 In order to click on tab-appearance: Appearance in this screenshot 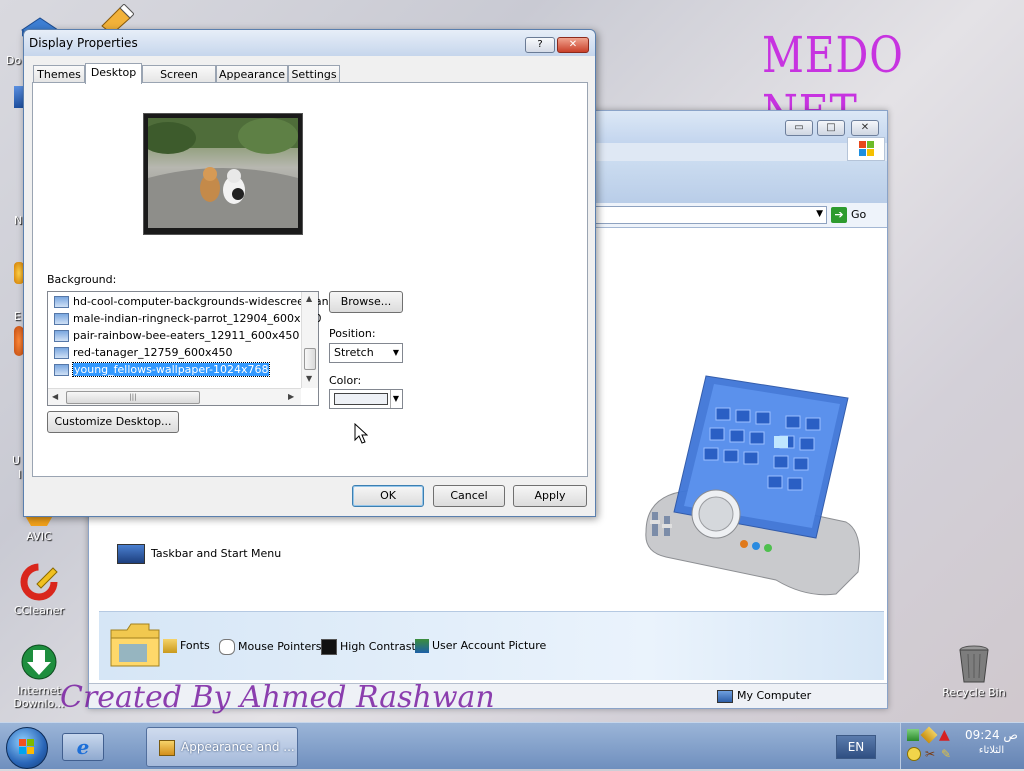, I will do `click(252, 74)`.